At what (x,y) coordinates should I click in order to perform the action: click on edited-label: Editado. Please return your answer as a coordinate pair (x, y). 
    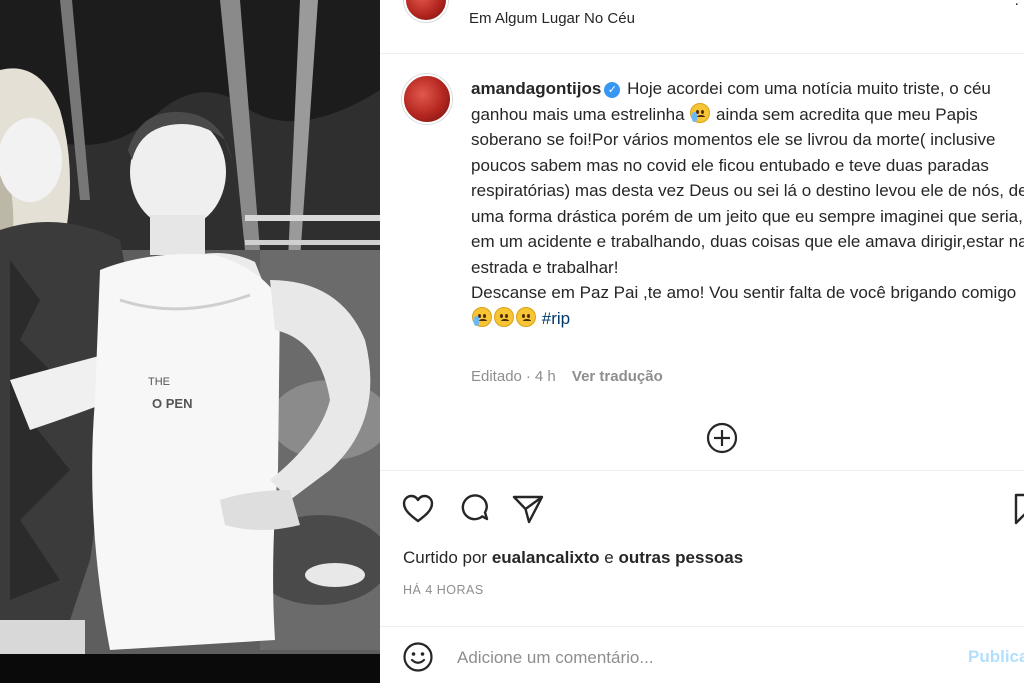
    Looking at the image, I should click on (496, 376).